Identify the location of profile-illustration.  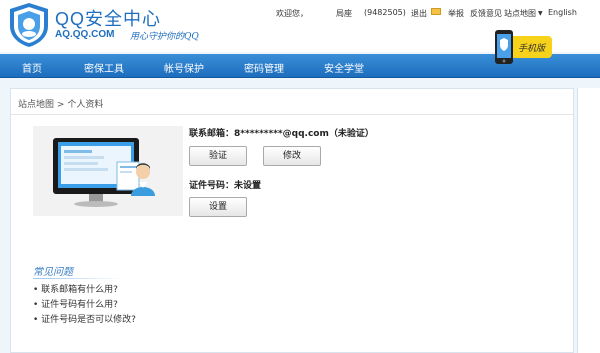
(108, 171).